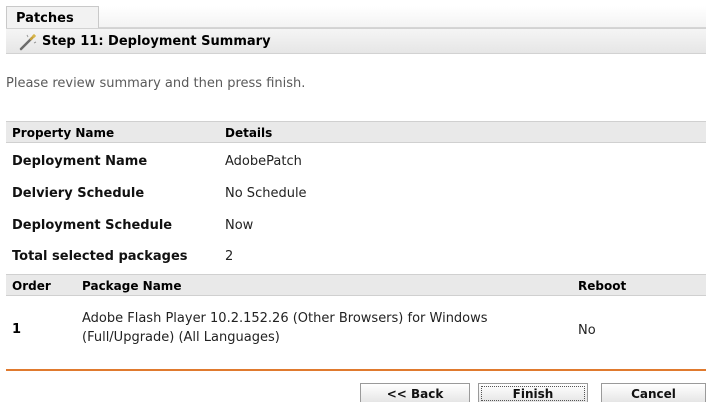 The height and width of the screenshot is (402, 706). I want to click on details-header: Details, so click(249, 133).